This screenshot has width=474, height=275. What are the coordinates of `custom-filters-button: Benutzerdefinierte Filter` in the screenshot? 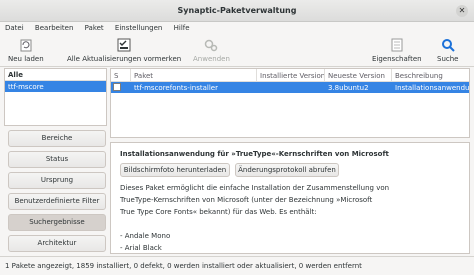 It's located at (57, 201).